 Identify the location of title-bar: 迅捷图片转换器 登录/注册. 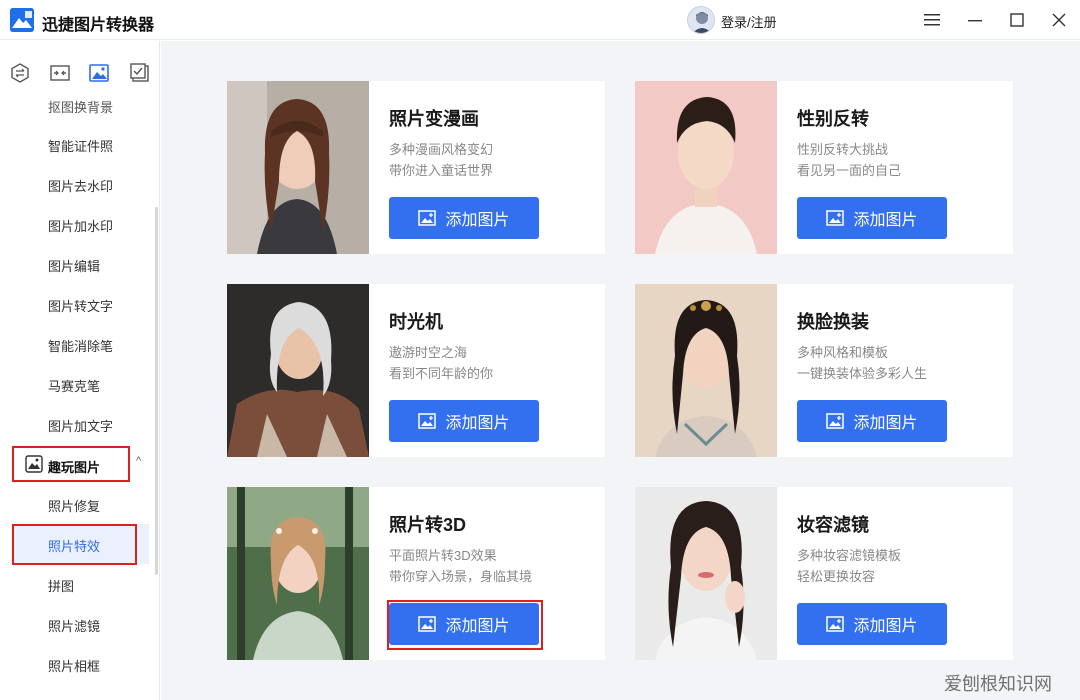
(540, 20).